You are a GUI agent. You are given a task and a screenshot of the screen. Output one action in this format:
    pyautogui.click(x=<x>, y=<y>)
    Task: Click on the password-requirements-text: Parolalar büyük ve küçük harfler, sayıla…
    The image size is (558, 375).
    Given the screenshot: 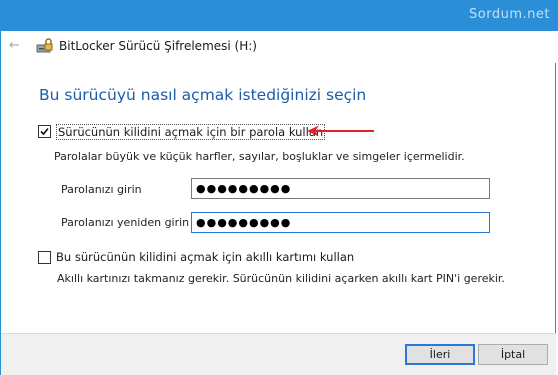 What is the action you would take?
    pyautogui.click(x=259, y=156)
    